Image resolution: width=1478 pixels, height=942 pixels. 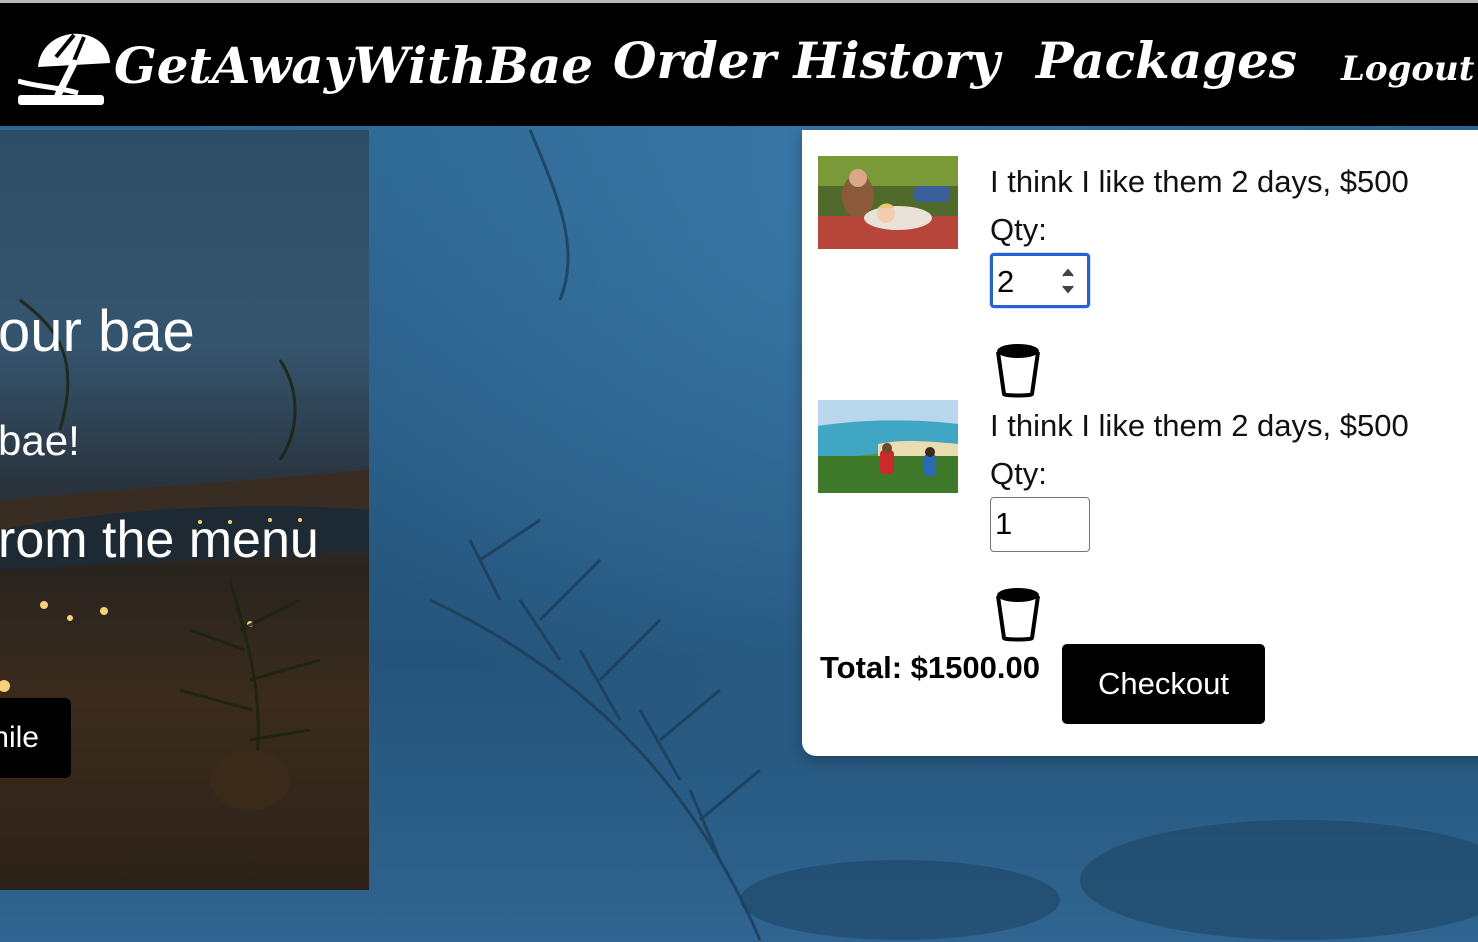 I want to click on nav-order-history: Order History, so click(x=806, y=60).